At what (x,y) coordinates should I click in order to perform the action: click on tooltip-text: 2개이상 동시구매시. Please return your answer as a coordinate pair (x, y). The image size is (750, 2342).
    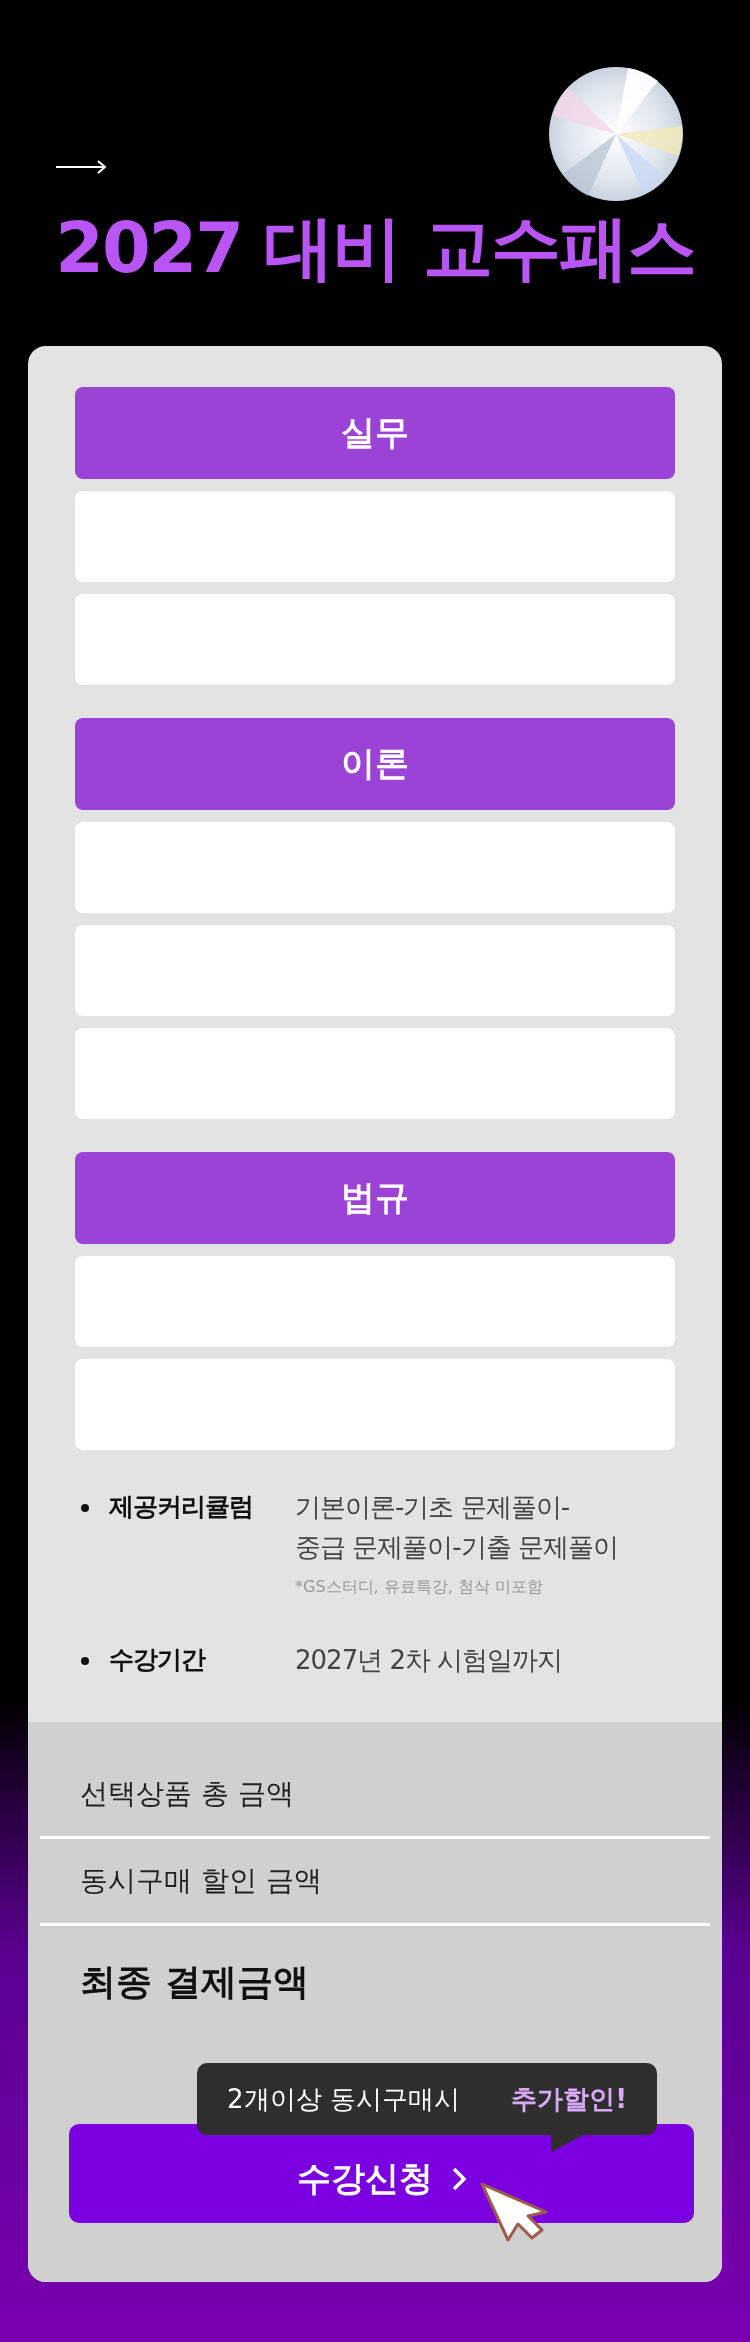
    Looking at the image, I should click on (343, 2099).